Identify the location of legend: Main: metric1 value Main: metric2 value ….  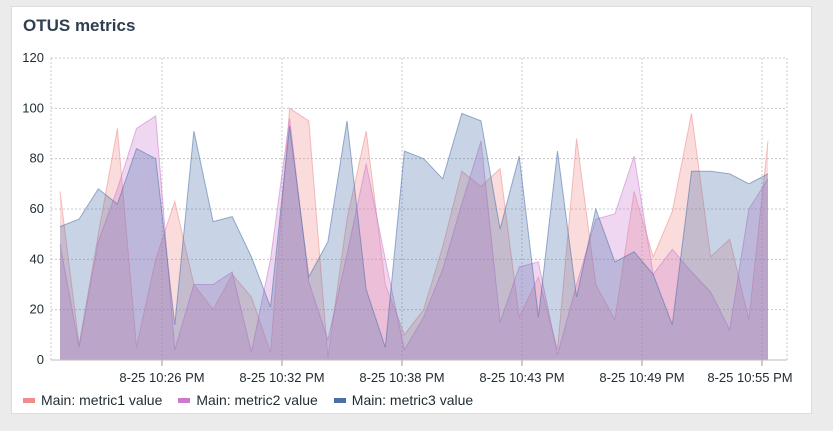
(248, 400).